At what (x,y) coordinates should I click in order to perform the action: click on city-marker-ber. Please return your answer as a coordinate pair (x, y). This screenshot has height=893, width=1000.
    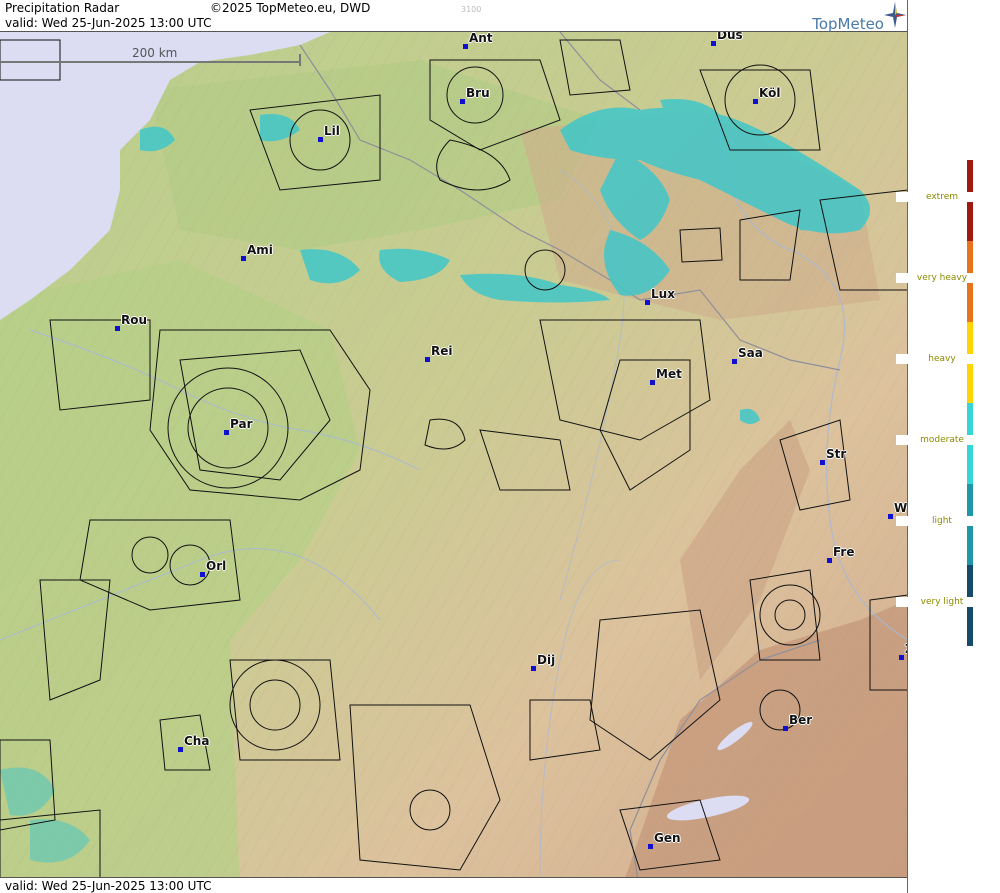
    Looking at the image, I should click on (785, 728).